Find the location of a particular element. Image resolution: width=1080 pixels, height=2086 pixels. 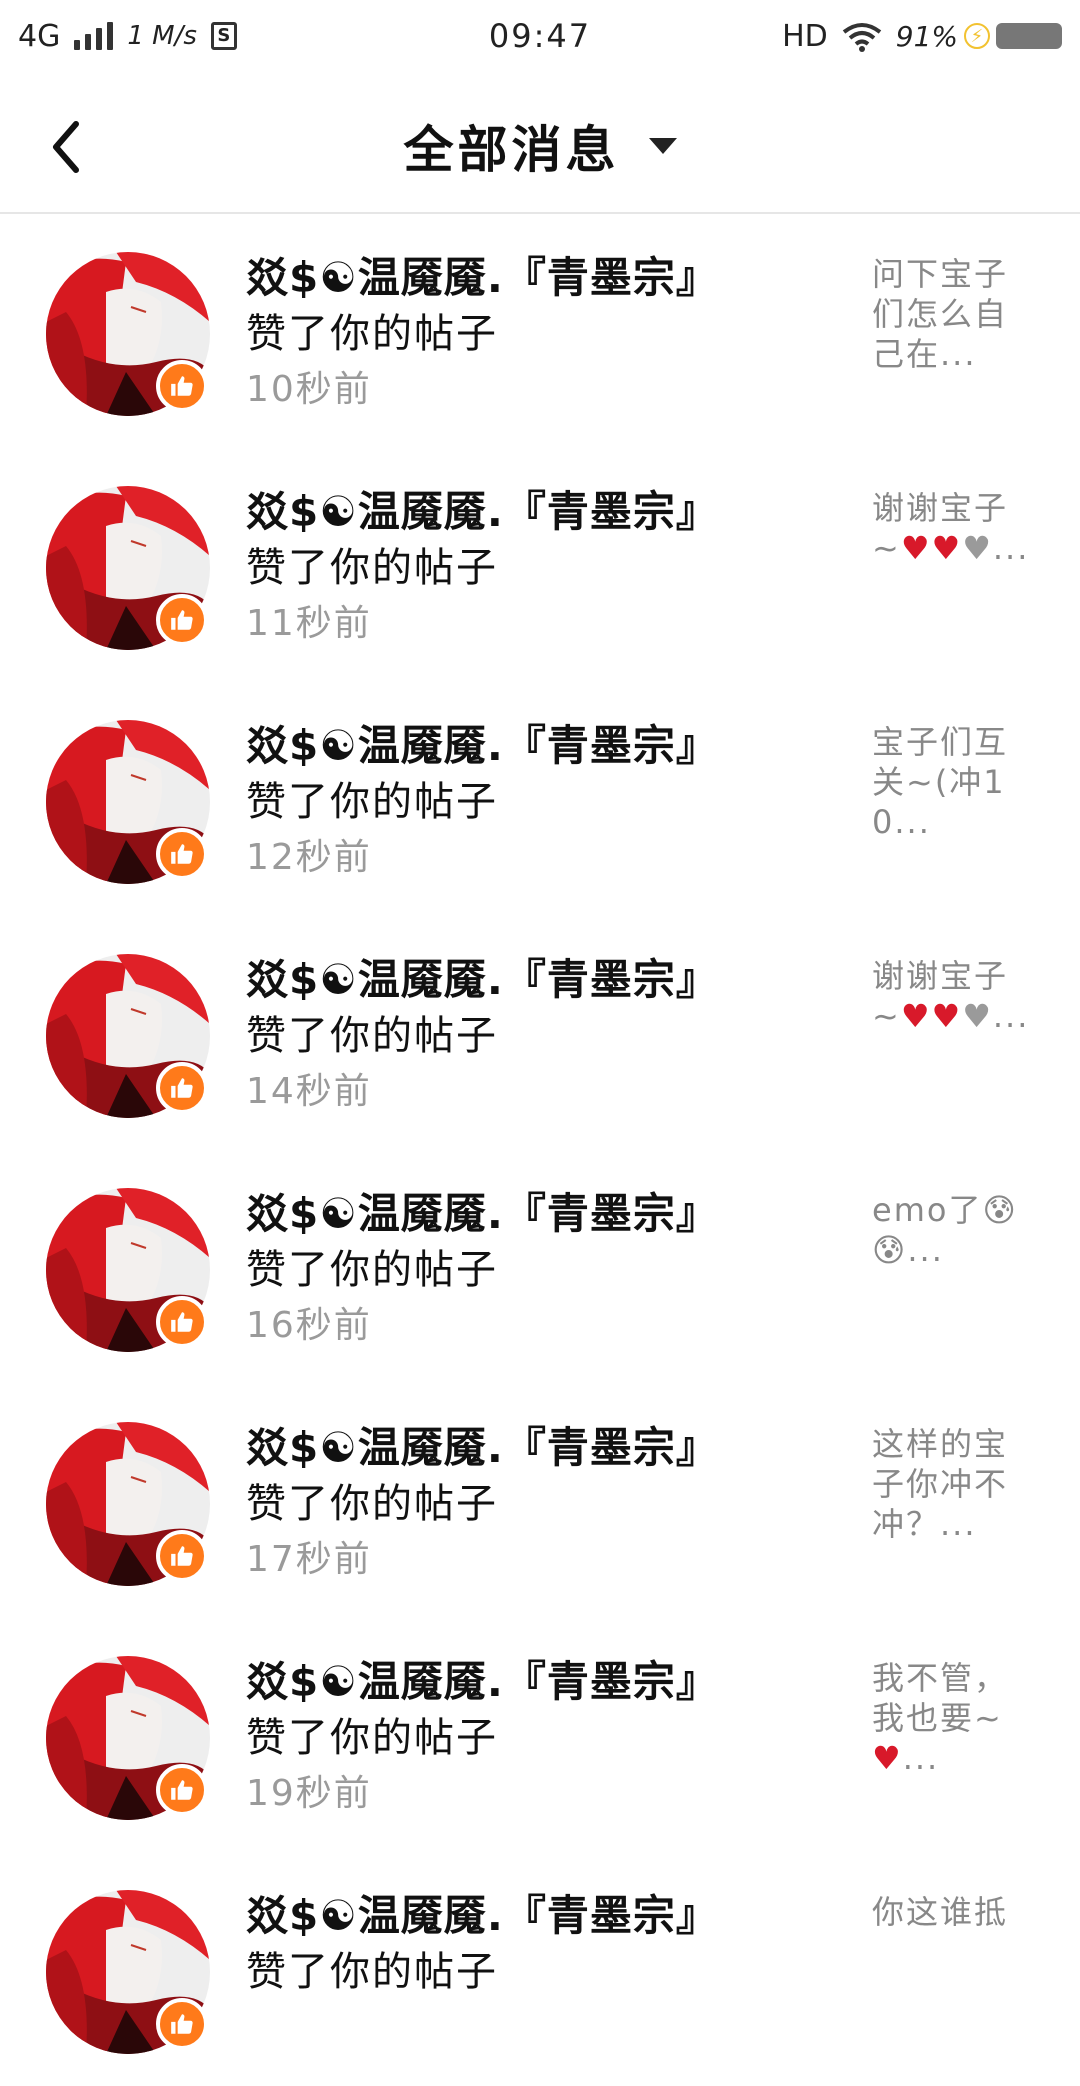

header: 全部消息 is located at coordinates (540, 143).